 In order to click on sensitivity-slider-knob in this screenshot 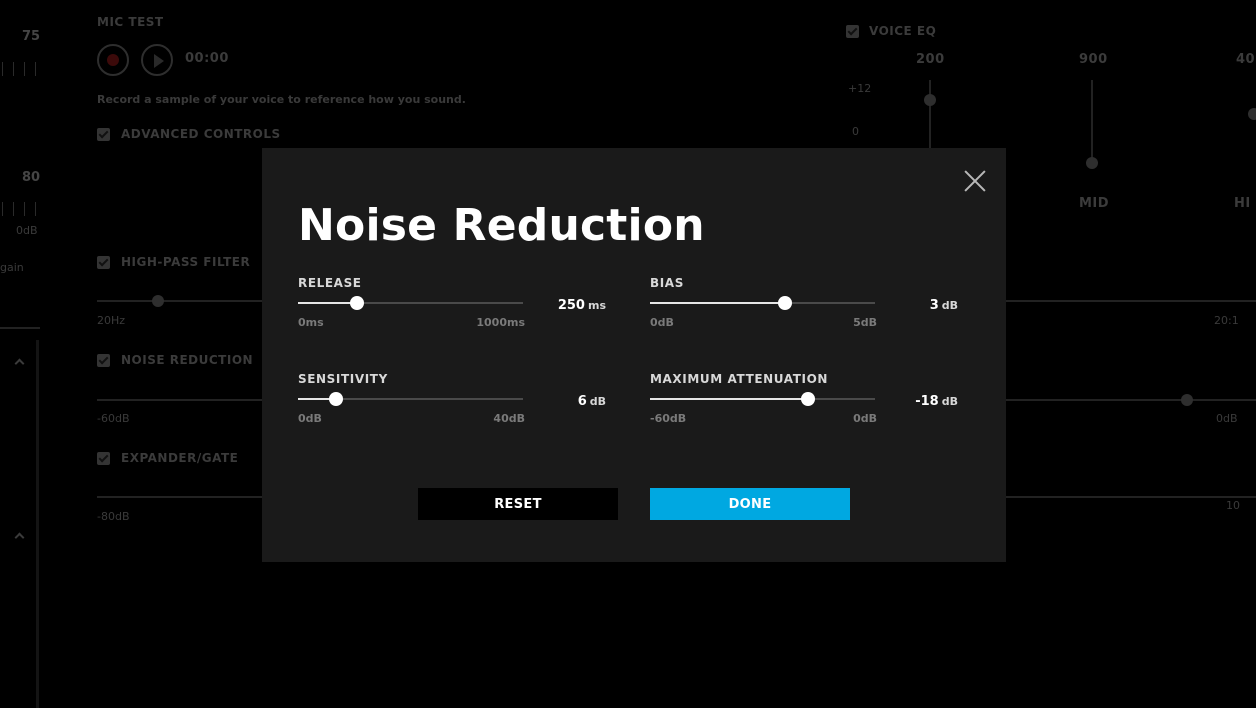, I will do `click(336, 399)`.